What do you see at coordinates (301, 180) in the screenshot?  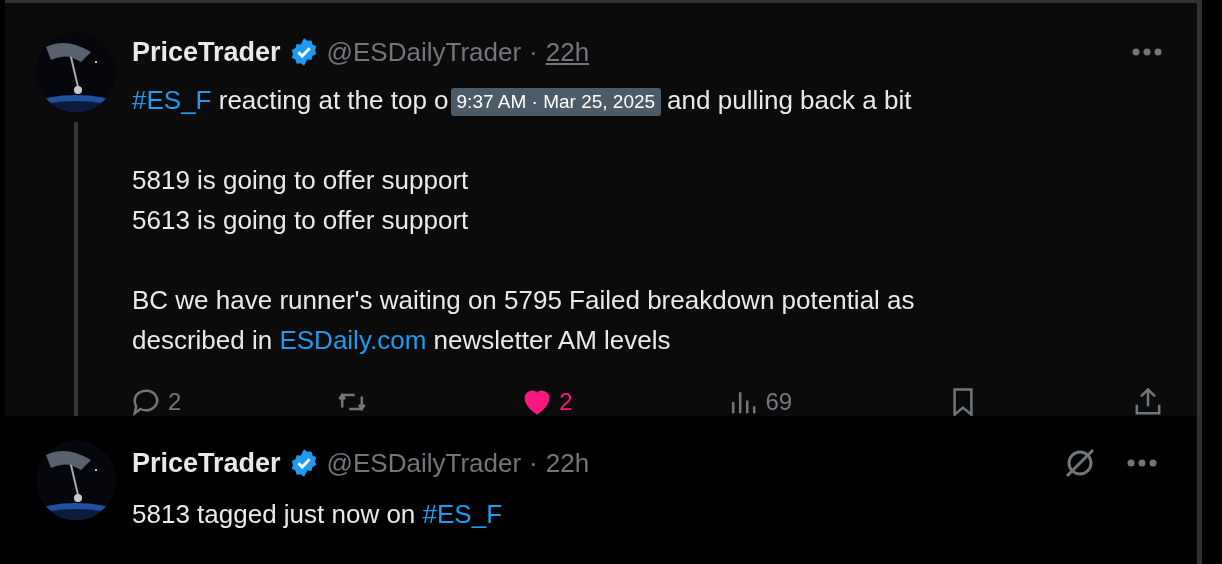 I see `tweet-text: 5819 is going to offer support` at bounding box center [301, 180].